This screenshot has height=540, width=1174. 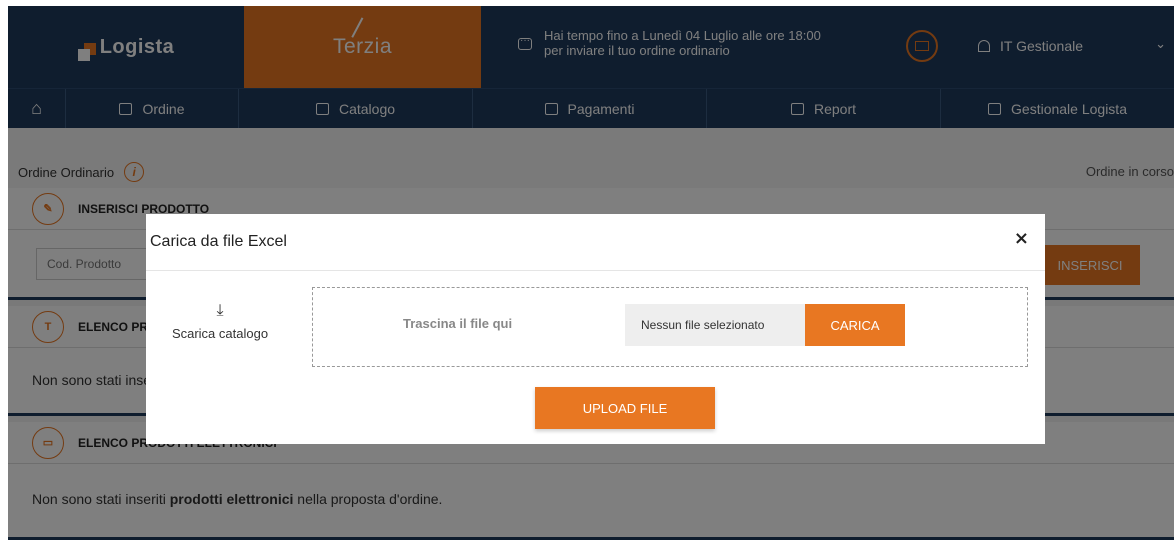 I want to click on download-catalog-link: ⤓ Scarica catalogo, so click(x=220, y=321).